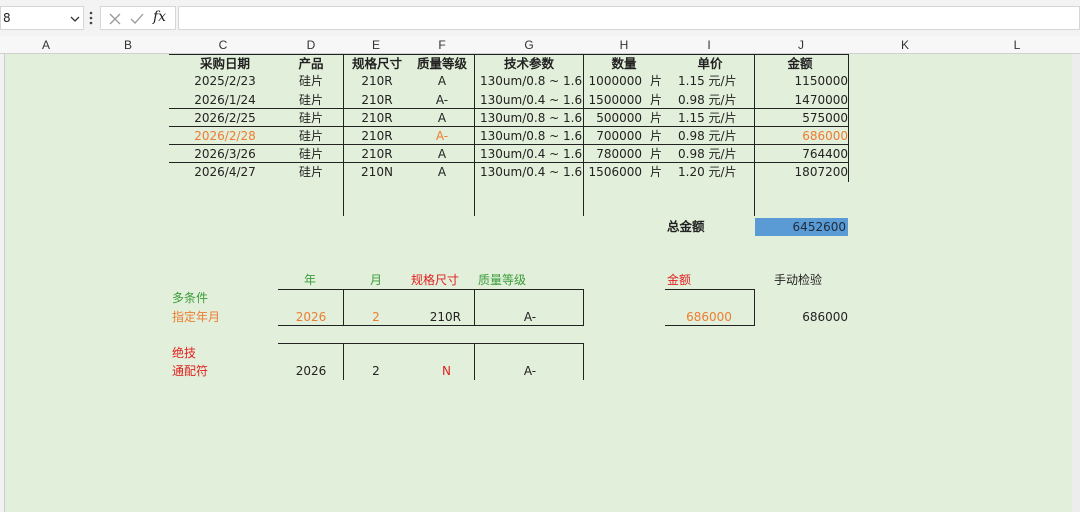  I want to click on name-box-value: 8, so click(7, 18).